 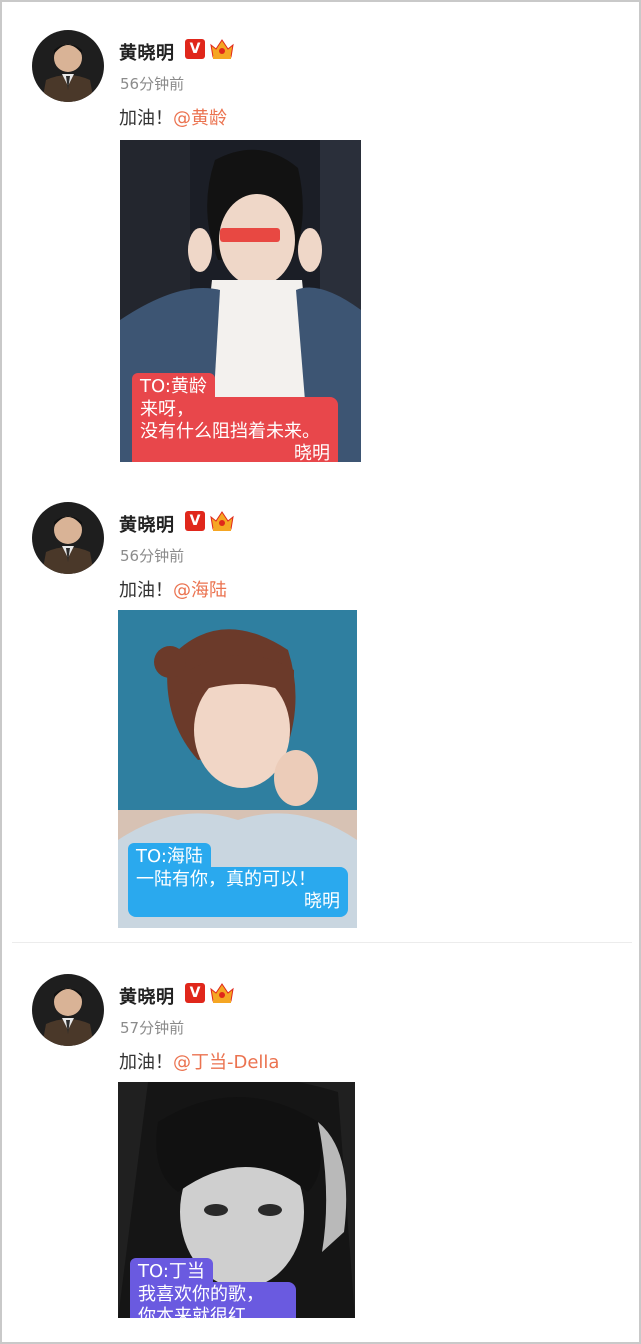 What do you see at coordinates (226, 879) in the screenshot?
I see `caption-line: 一陆有你，真的可以！` at bounding box center [226, 879].